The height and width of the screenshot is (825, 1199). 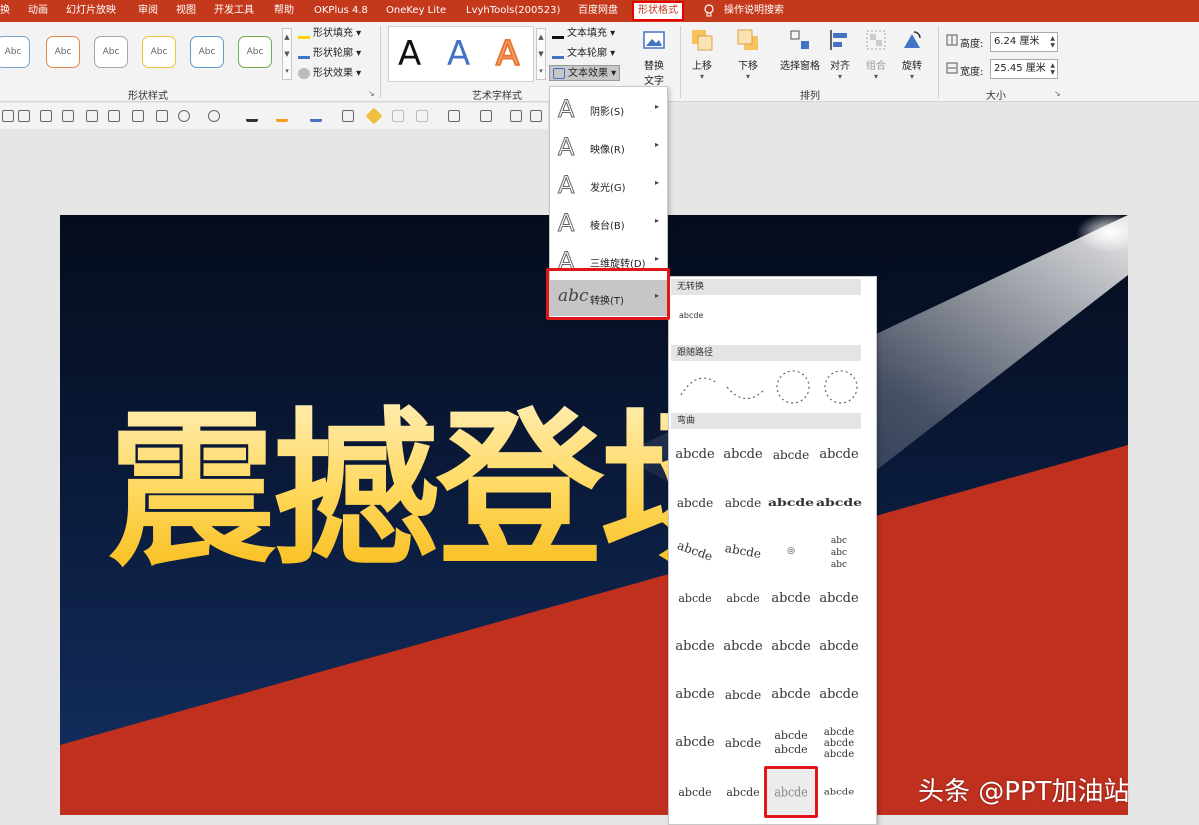 I want to click on height-spinner: ▲ ▼, so click(x=1052, y=42).